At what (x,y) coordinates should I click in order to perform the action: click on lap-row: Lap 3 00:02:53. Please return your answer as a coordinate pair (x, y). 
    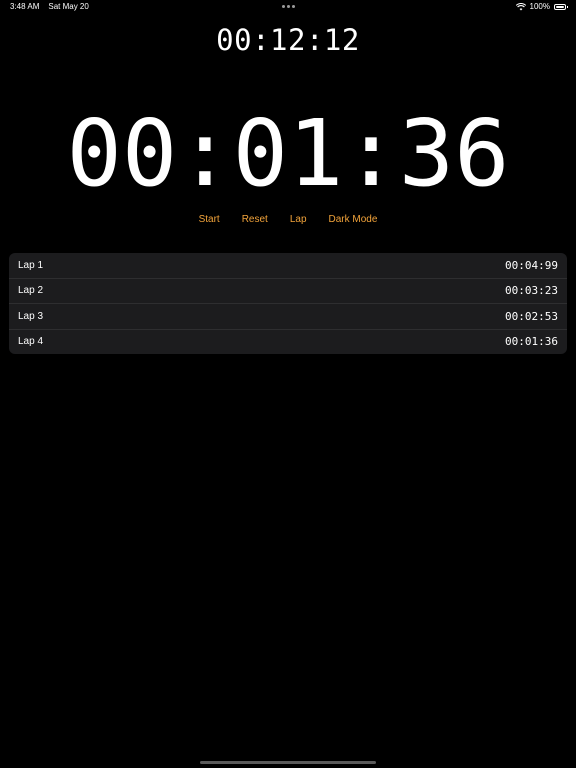
    Looking at the image, I should click on (288, 317).